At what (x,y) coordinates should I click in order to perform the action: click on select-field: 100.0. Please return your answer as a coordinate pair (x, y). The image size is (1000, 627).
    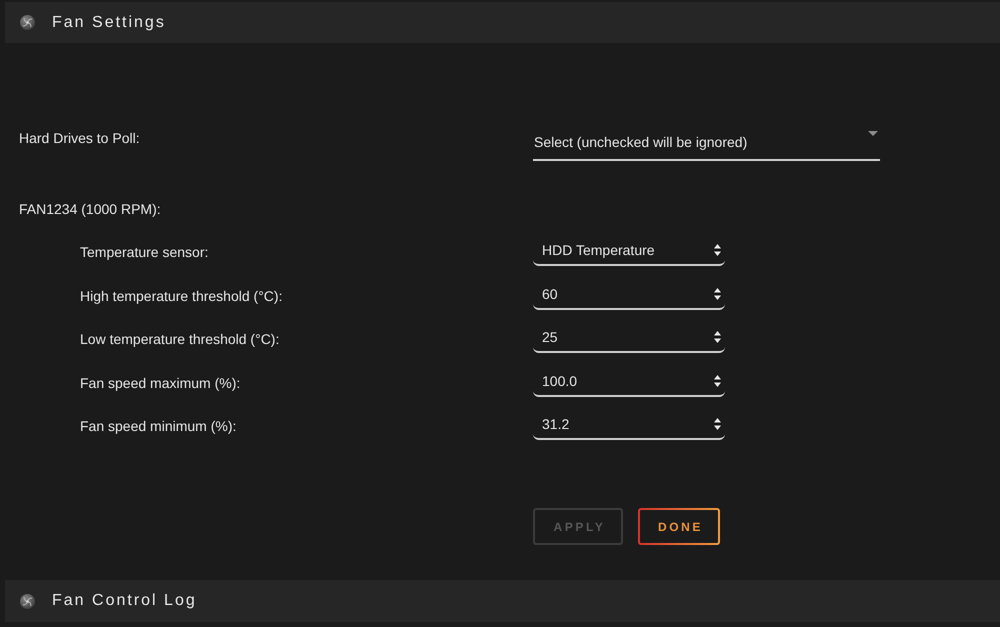
    Looking at the image, I should click on (629, 382).